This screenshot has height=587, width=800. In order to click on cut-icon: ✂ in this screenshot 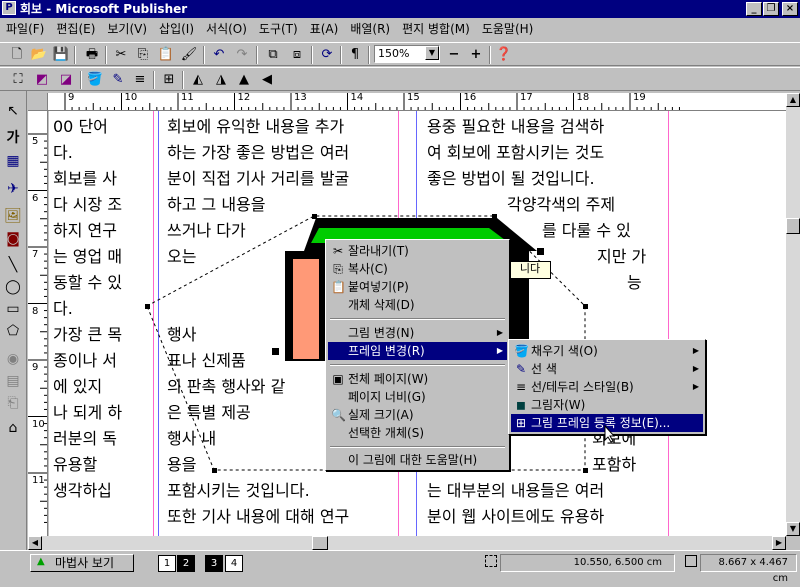, I will do `click(121, 55)`.